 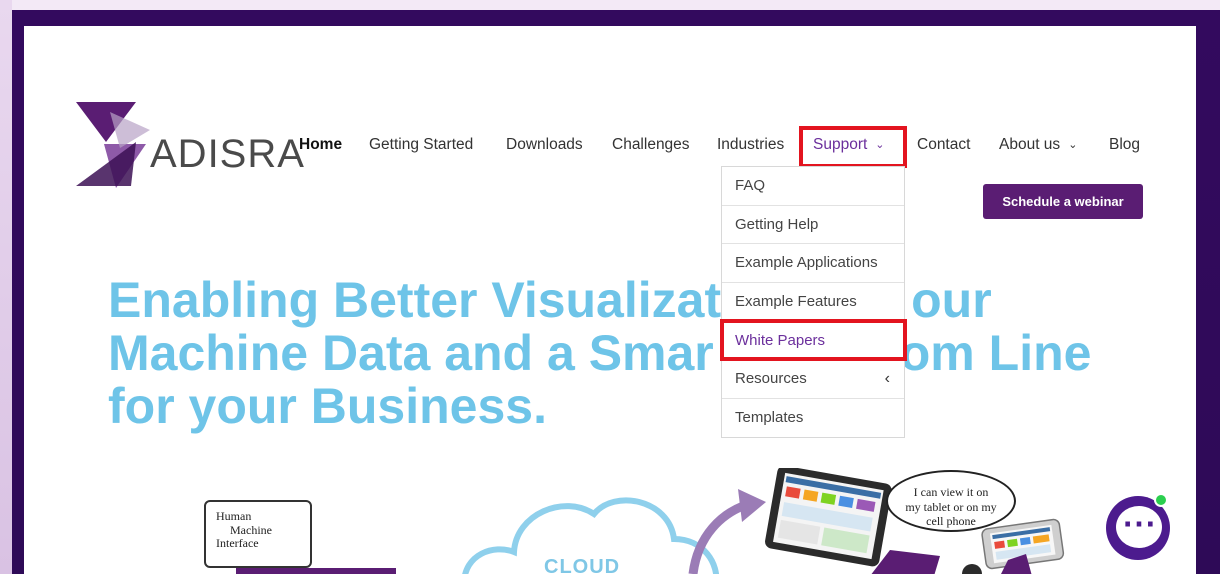 I want to click on nav-blog: Blog, so click(x=1124, y=145).